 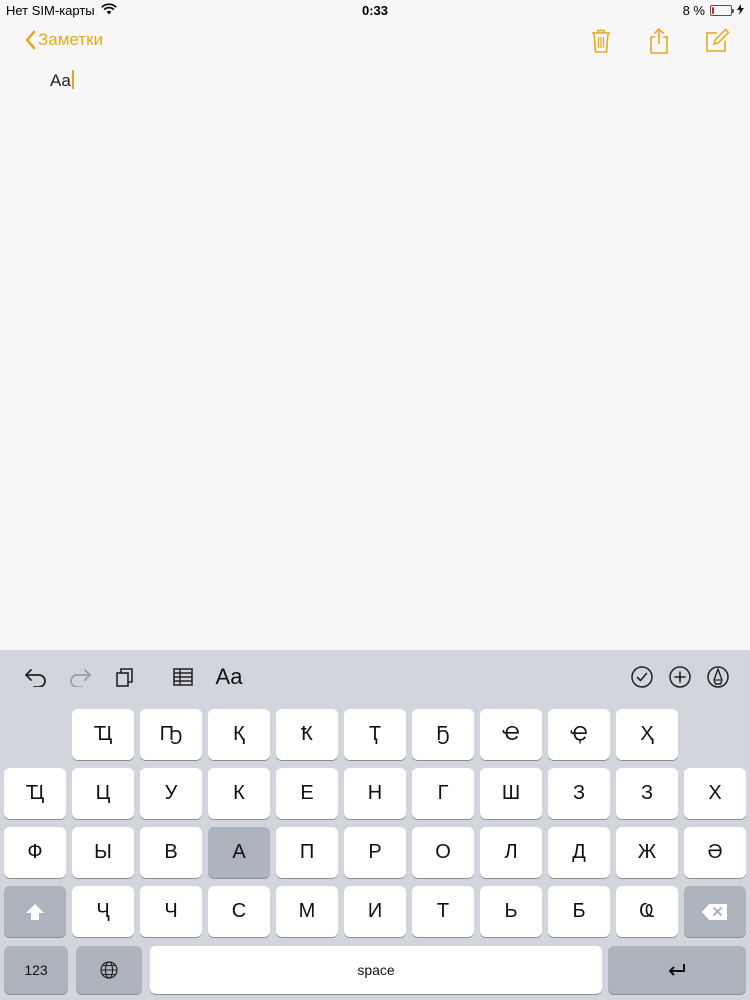 I want to click on share-button, so click(x=659, y=41).